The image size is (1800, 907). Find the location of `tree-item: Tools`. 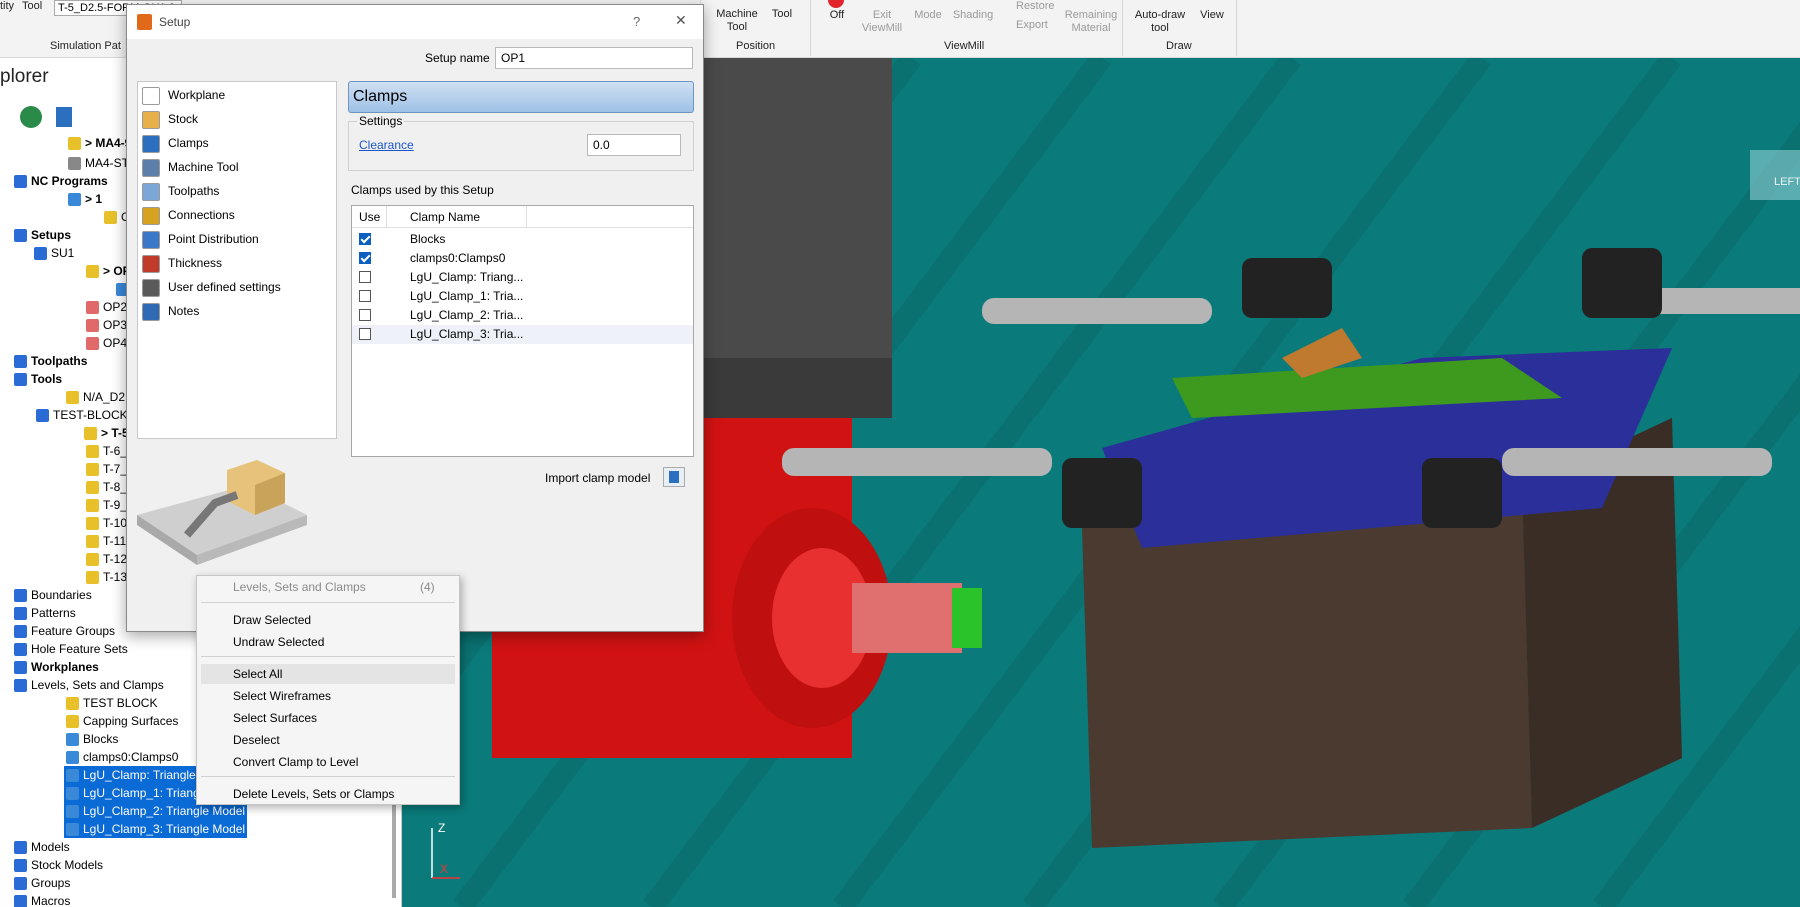

tree-item: Tools is located at coordinates (38, 379).